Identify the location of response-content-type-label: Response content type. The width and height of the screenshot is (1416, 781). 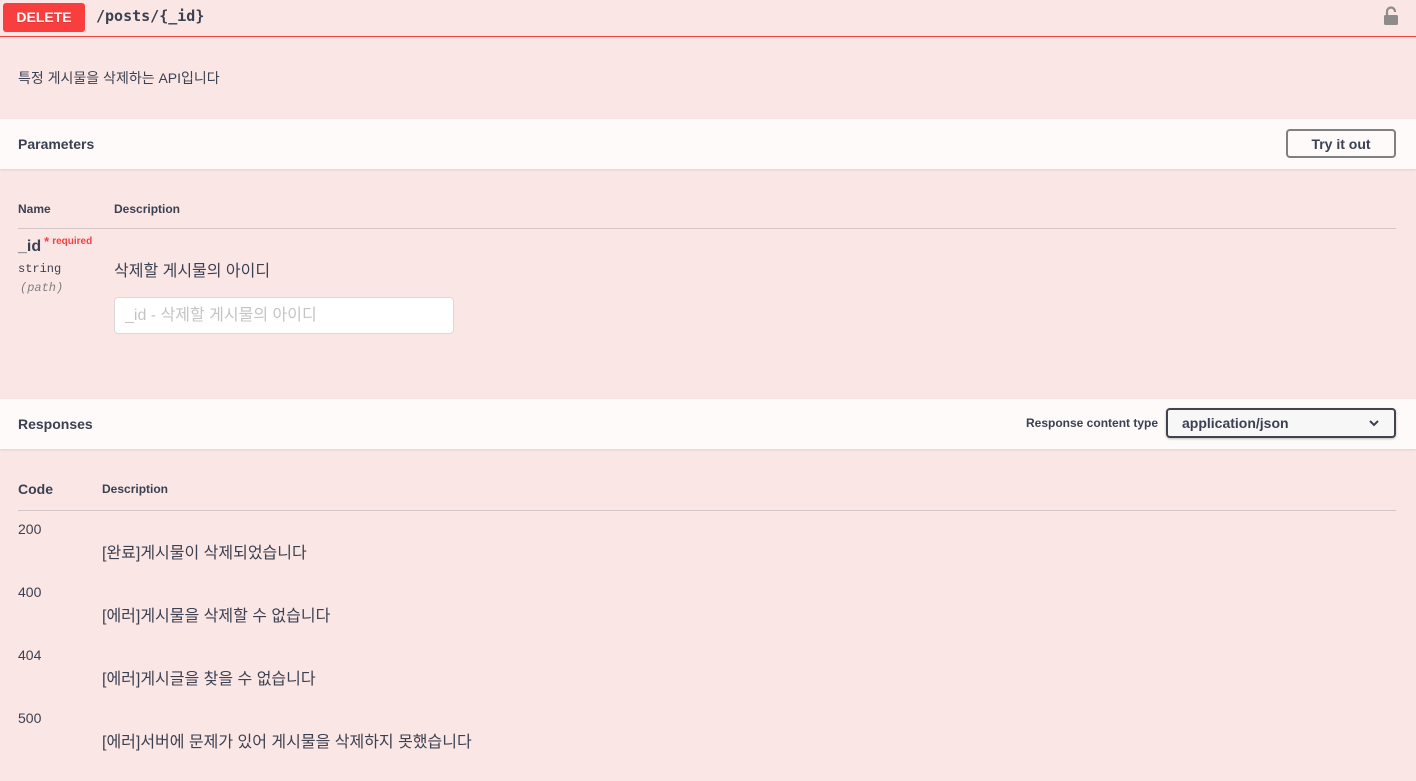
(1092, 423).